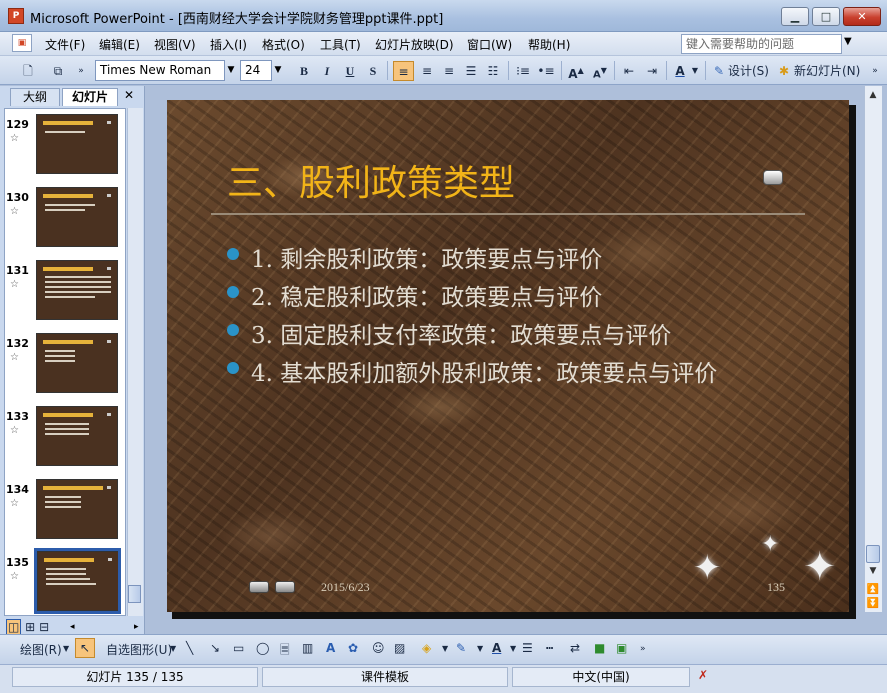  I want to click on menu-slideshow: 幻灯片放映(D), so click(414, 44).